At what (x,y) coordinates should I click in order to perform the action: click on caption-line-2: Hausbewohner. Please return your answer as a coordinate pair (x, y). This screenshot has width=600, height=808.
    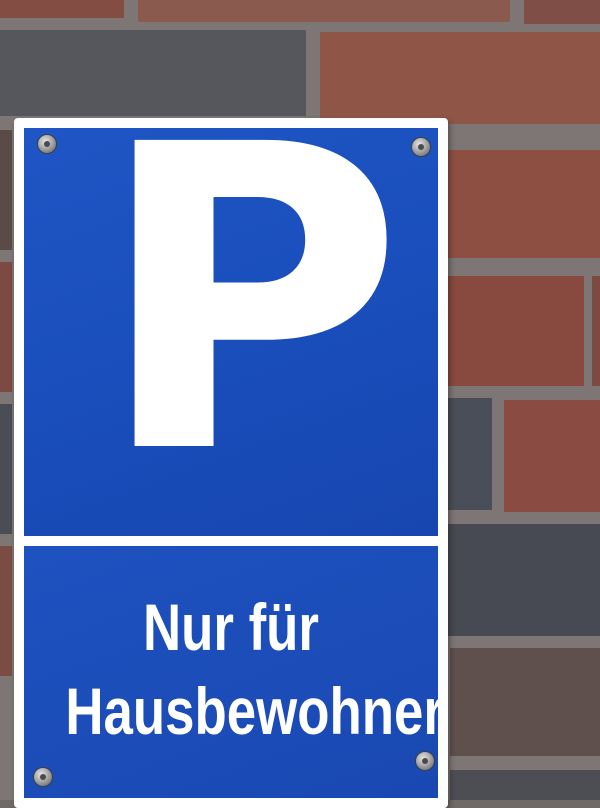
    Looking at the image, I should click on (254, 711).